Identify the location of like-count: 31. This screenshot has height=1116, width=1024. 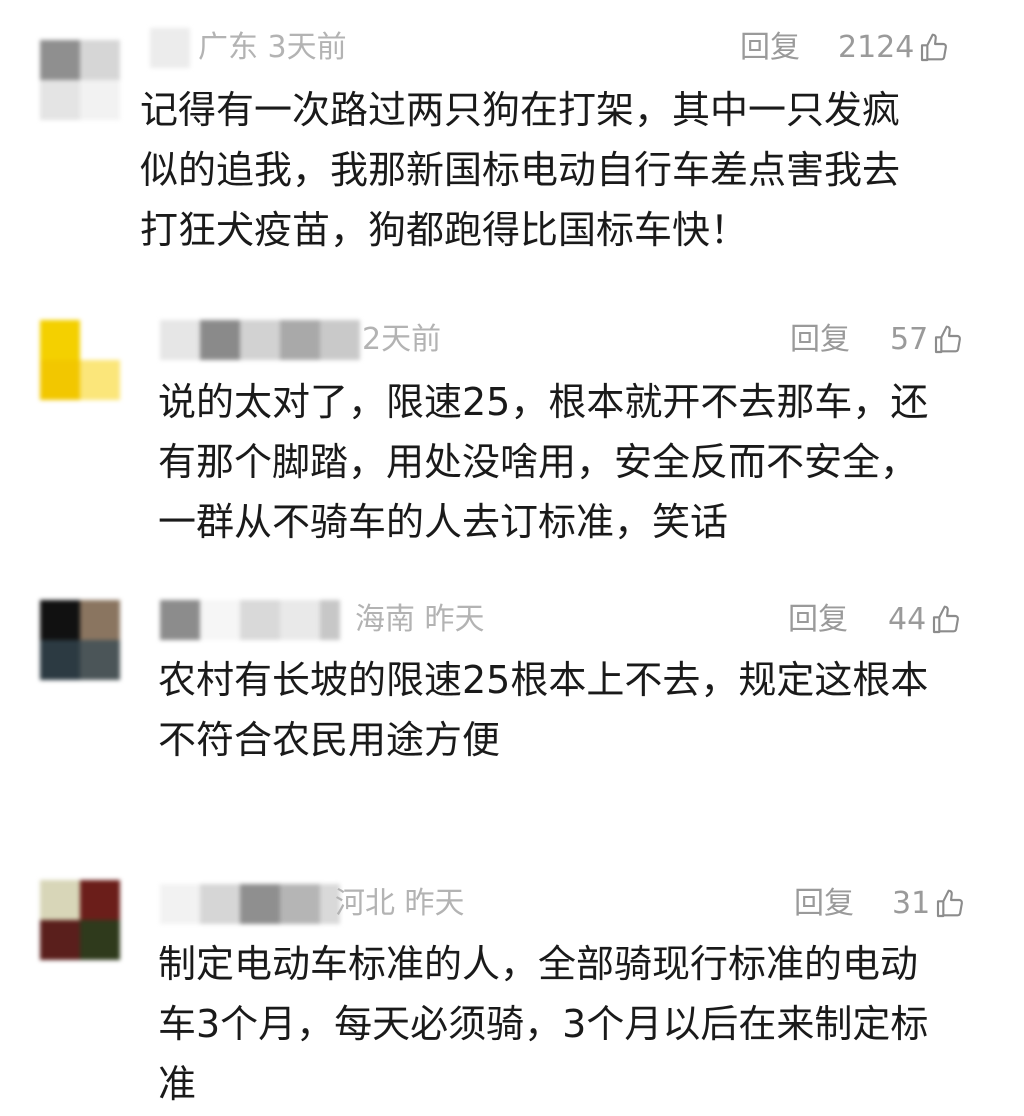
(911, 903).